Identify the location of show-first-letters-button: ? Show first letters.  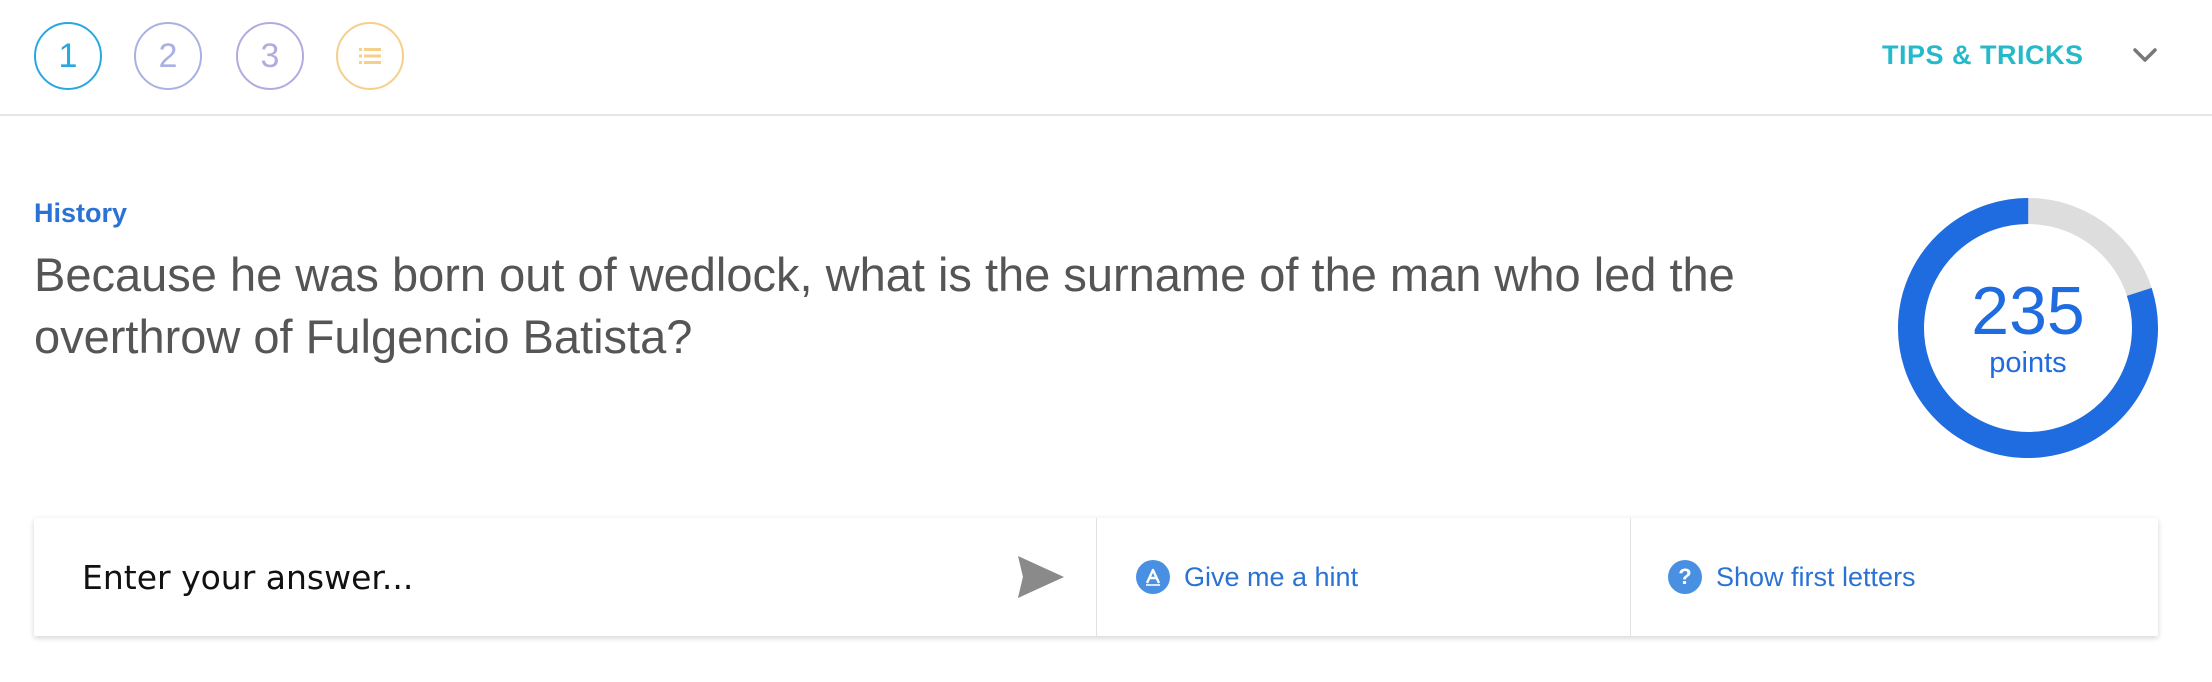
(1792, 577).